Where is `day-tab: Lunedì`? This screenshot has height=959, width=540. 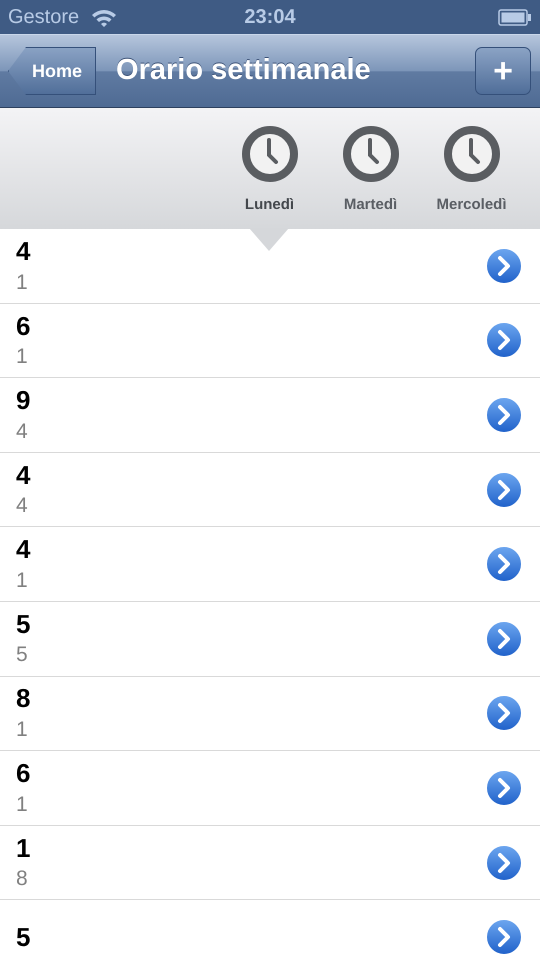 day-tab: Lunedì is located at coordinates (269, 179).